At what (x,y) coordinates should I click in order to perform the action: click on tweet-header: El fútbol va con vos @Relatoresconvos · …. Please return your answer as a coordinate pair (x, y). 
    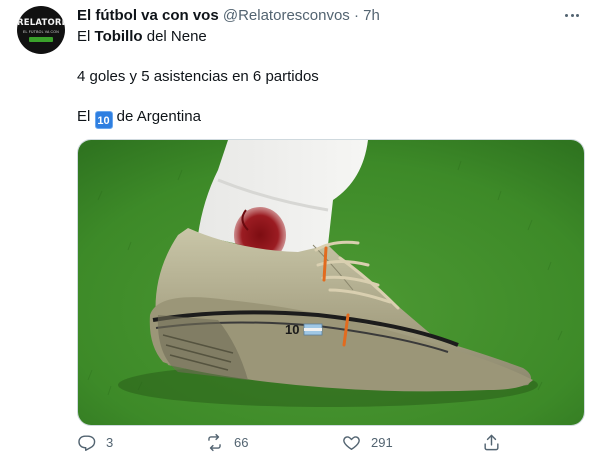
    Looking at the image, I should click on (228, 16).